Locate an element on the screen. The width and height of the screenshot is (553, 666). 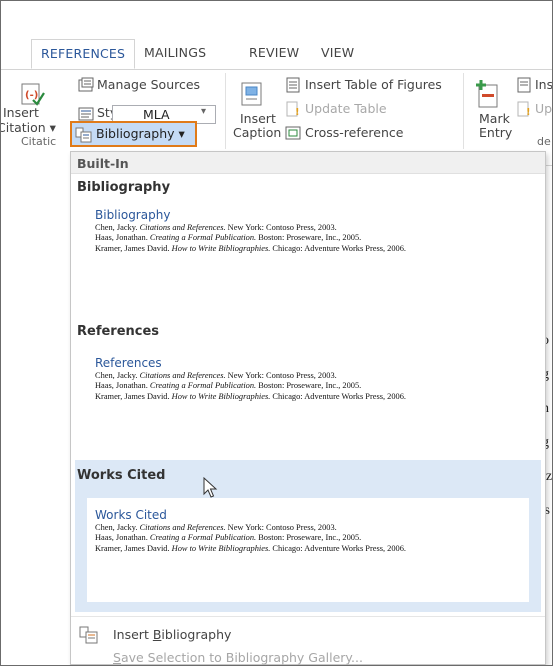
title-area is located at coordinates (276, 20).